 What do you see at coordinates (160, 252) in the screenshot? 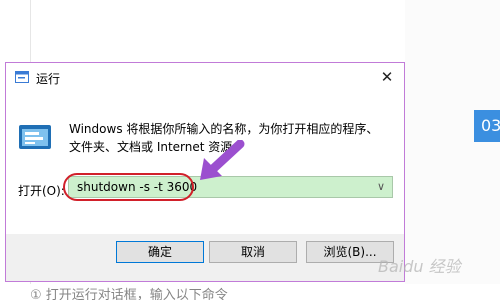
I see `ok-button: 确定` at bounding box center [160, 252].